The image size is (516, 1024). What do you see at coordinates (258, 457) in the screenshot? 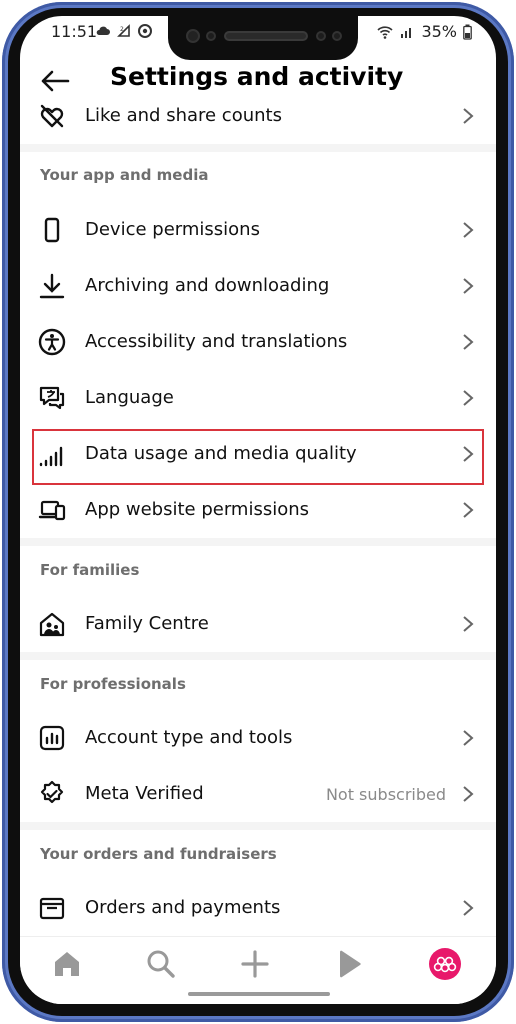
I see `highlight-box` at bounding box center [258, 457].